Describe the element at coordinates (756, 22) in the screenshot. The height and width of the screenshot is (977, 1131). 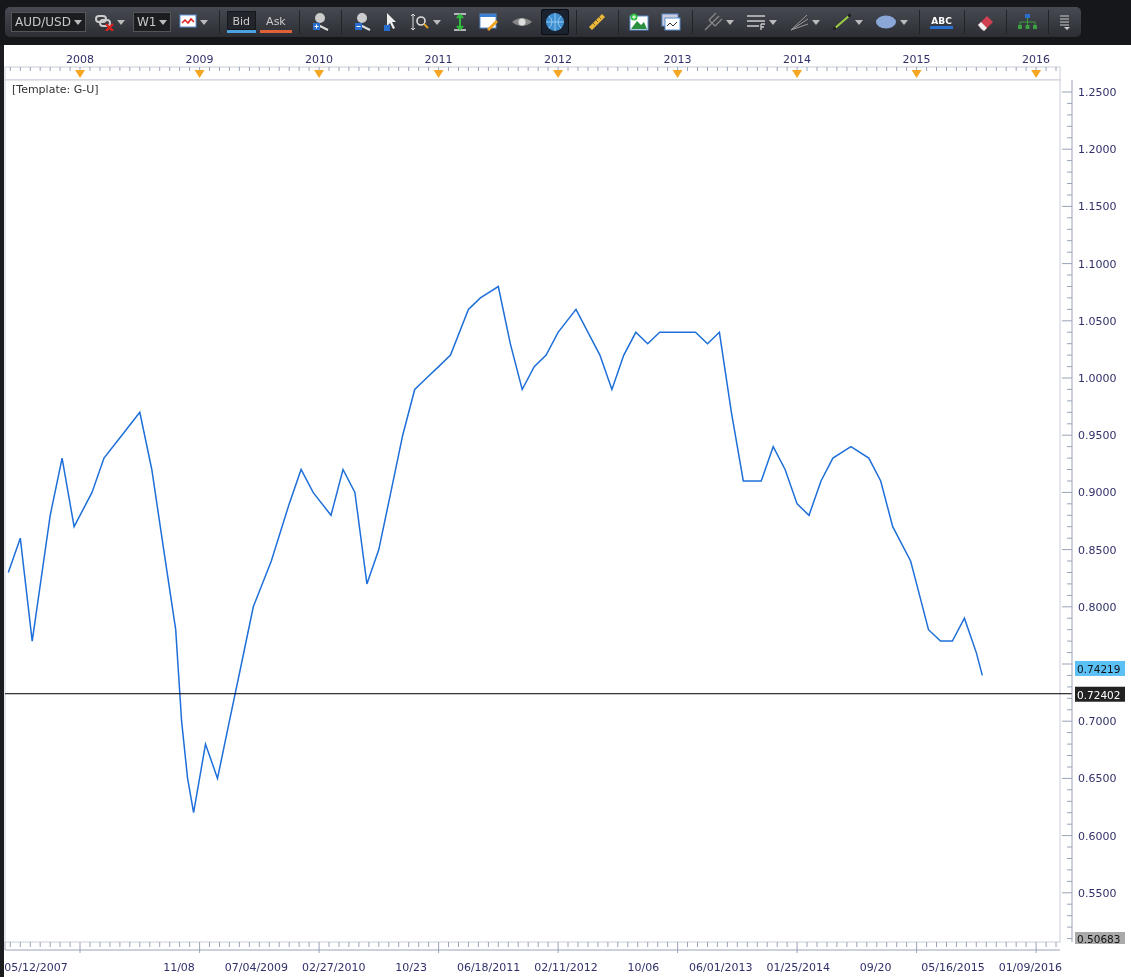
I see `horizontal-lines-icon` at that location.